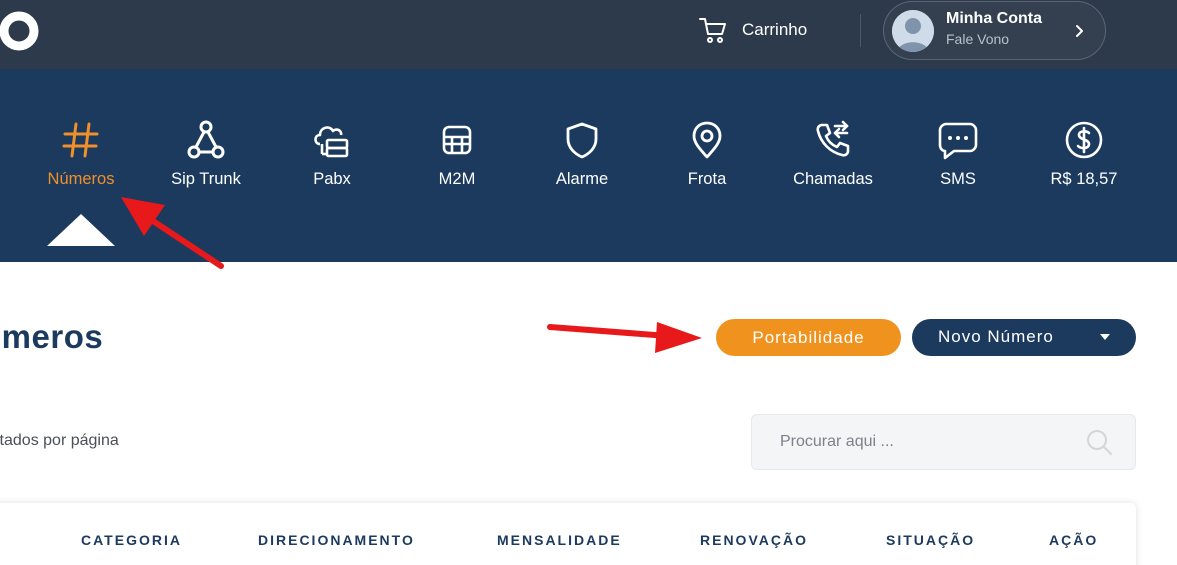  Describe the element at coordinates (1084, 140) in the screenshot. I see `dollar-circle-icon` at that location.